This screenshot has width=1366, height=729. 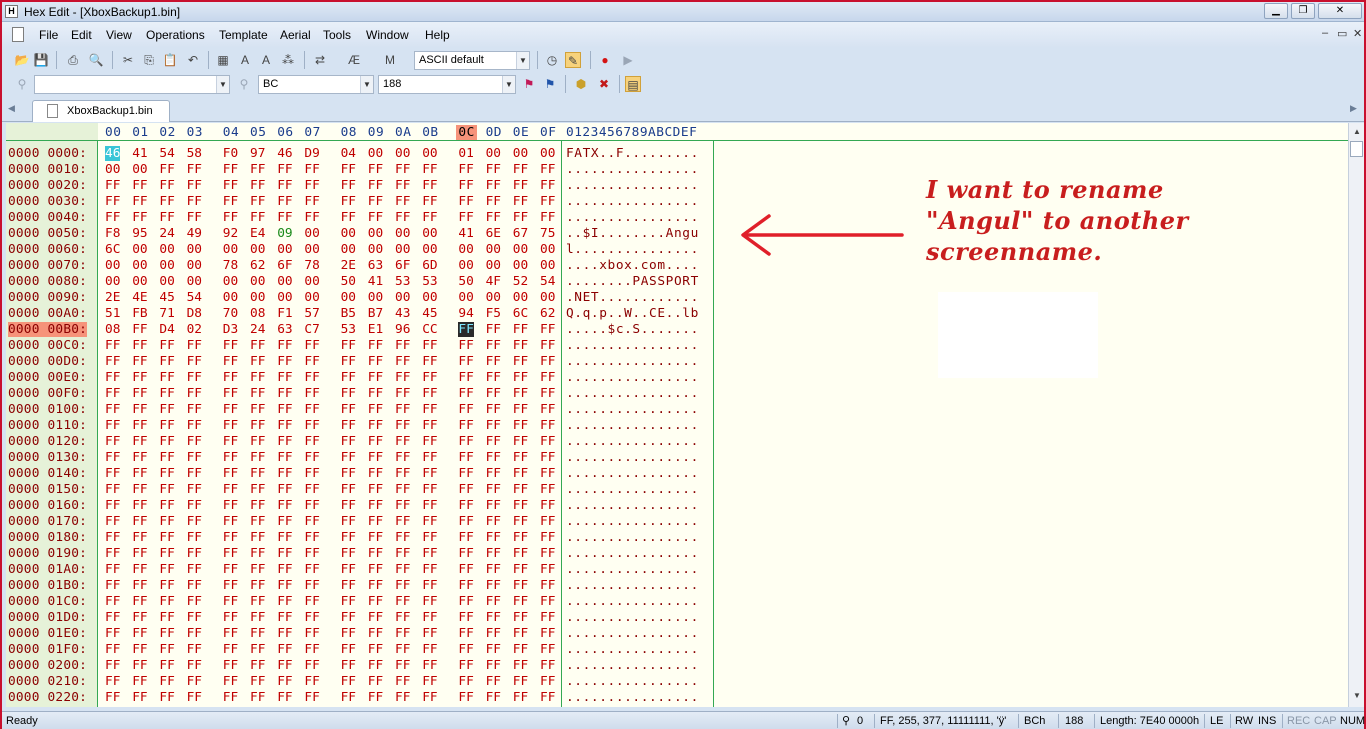 I want to click on chevron-down-icon: ▼, so click(x=522, y=60).